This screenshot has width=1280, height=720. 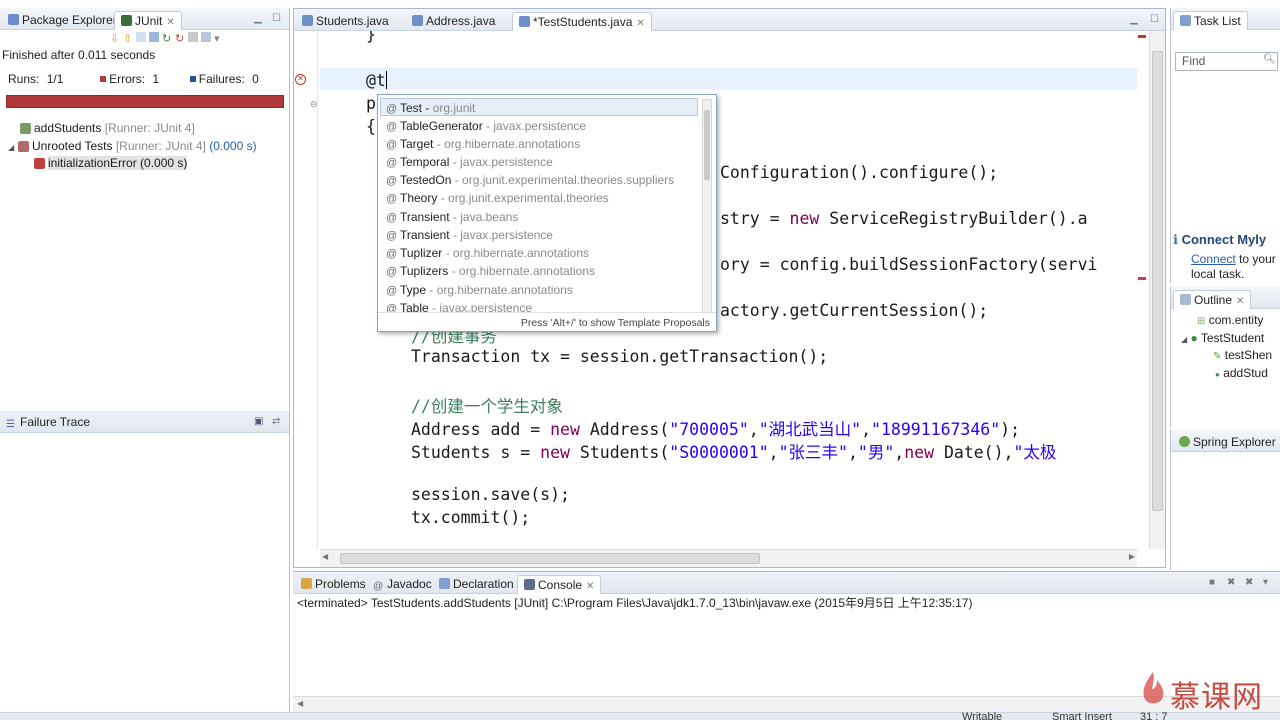 What do you see at coordinates (786, 704) in the screenshot?
I see `console-horizontal-scrollbar: ◀` at bounding box center [786, 704].